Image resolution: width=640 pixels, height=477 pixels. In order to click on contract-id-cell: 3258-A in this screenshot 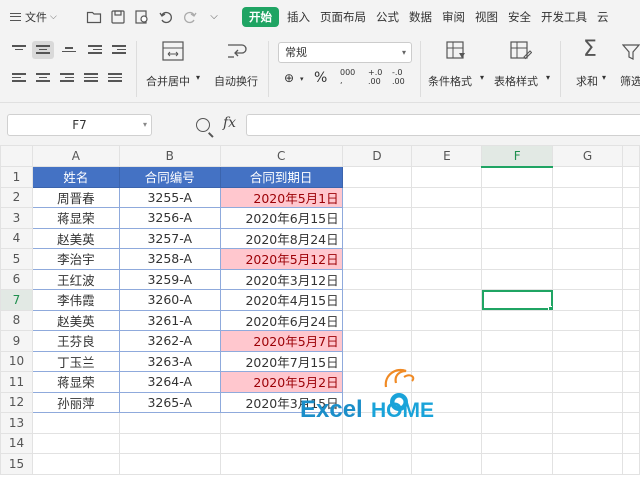, I will do `click(169, 259)`.